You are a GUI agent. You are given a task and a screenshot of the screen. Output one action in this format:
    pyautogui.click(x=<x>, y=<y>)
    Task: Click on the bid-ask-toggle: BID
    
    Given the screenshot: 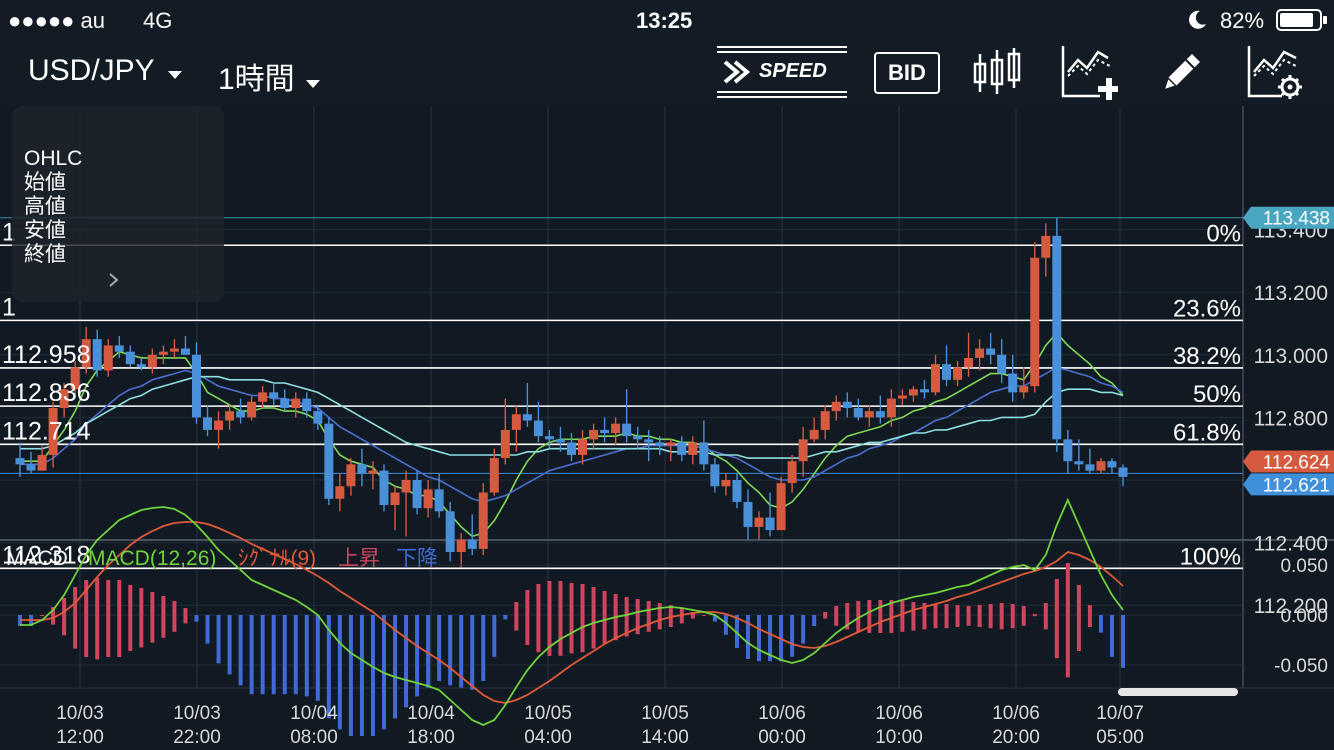 What is the action you would take?
    pyautogui.click(x=907, y=73)
    